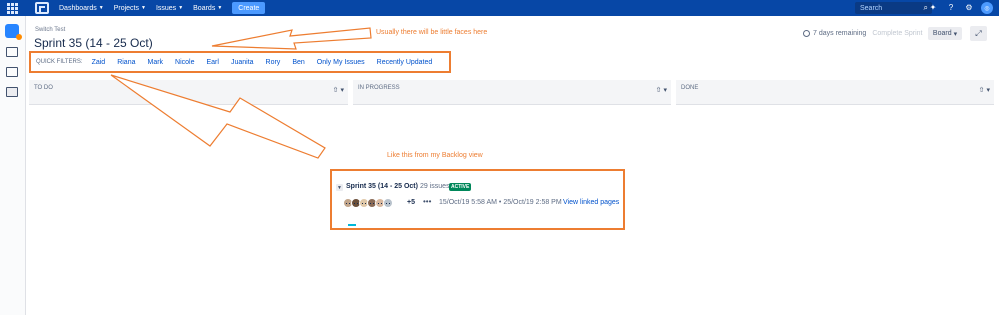  Describe the element at coordinates (388, 203) in the screenshot. I see `avatar` at that location.